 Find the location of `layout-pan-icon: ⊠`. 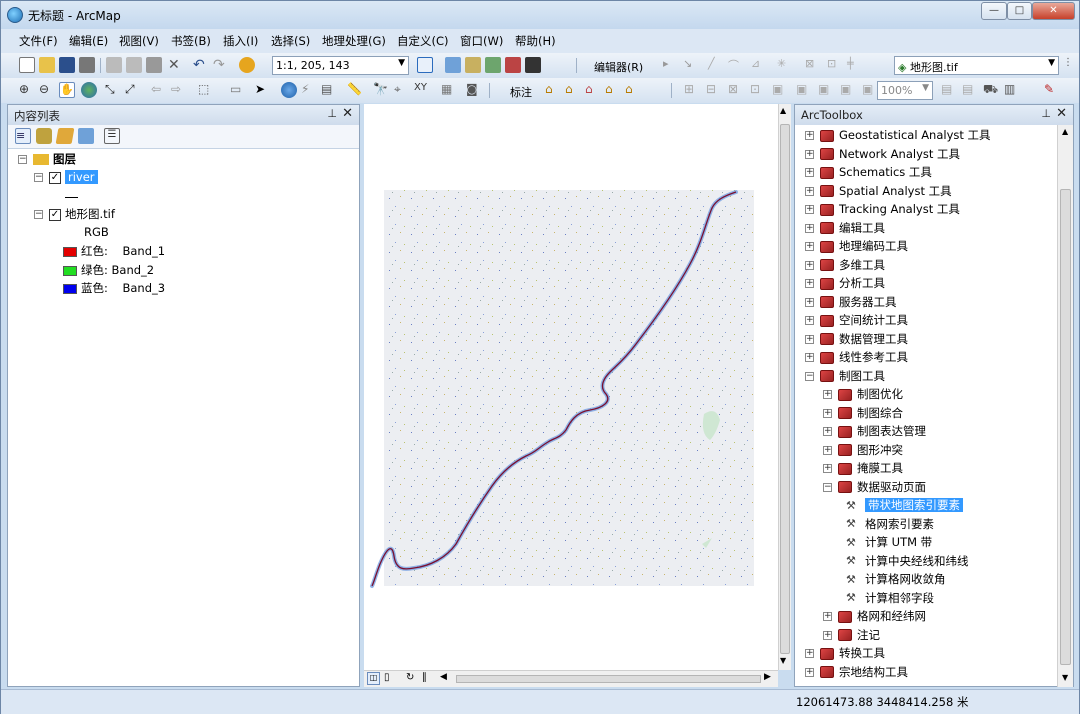

layout-pan-icon: ⊠ is located at coordinates (736, 90).